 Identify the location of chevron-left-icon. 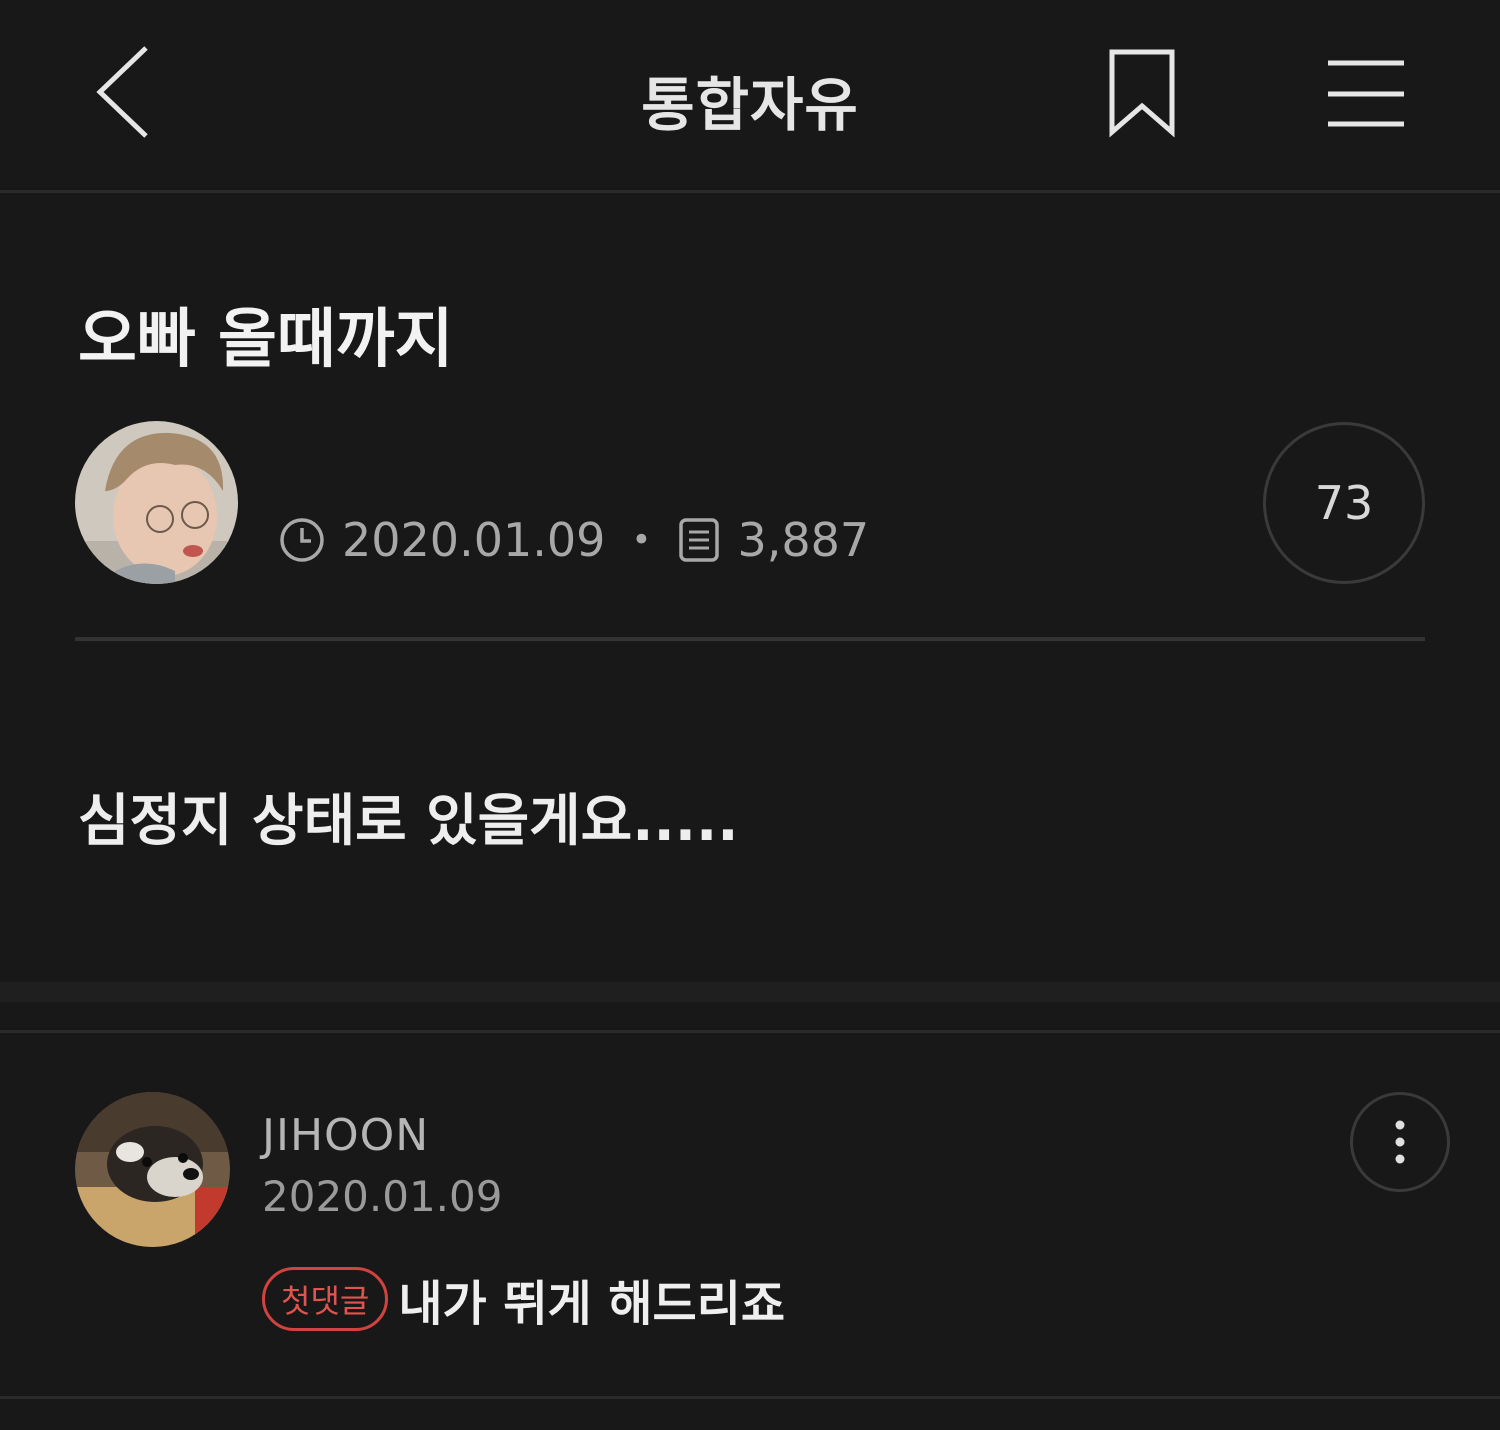
(122, 92).